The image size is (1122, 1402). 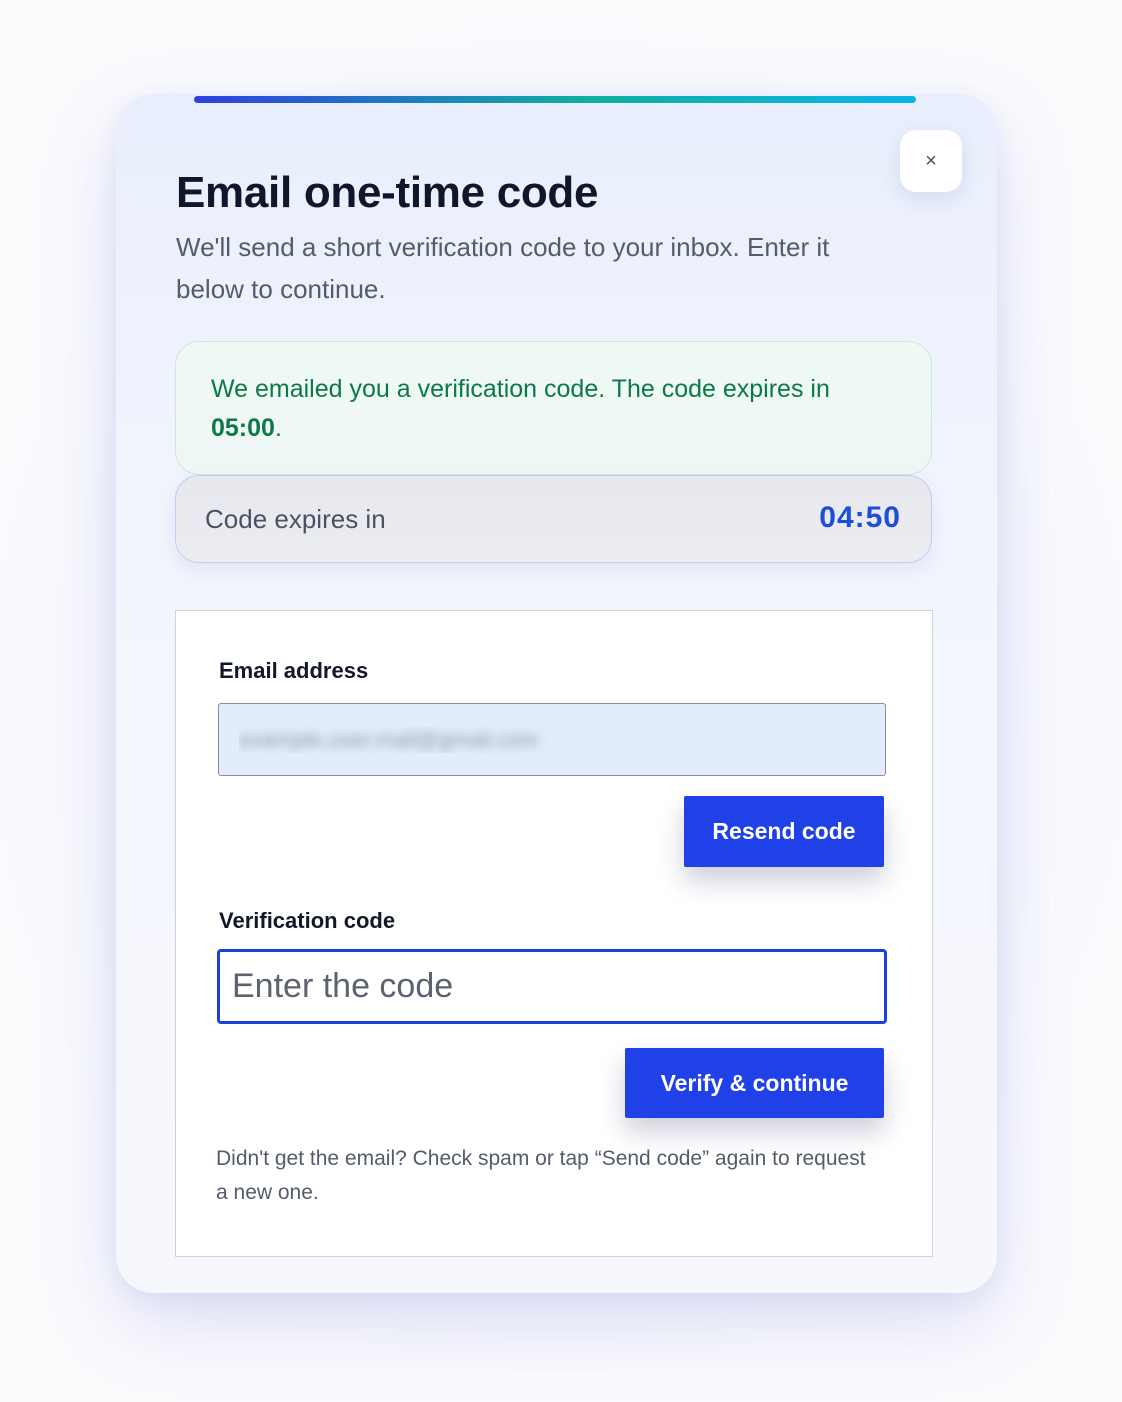 I want to click on timer-label: Code expires in, so click(x=295, y=519).